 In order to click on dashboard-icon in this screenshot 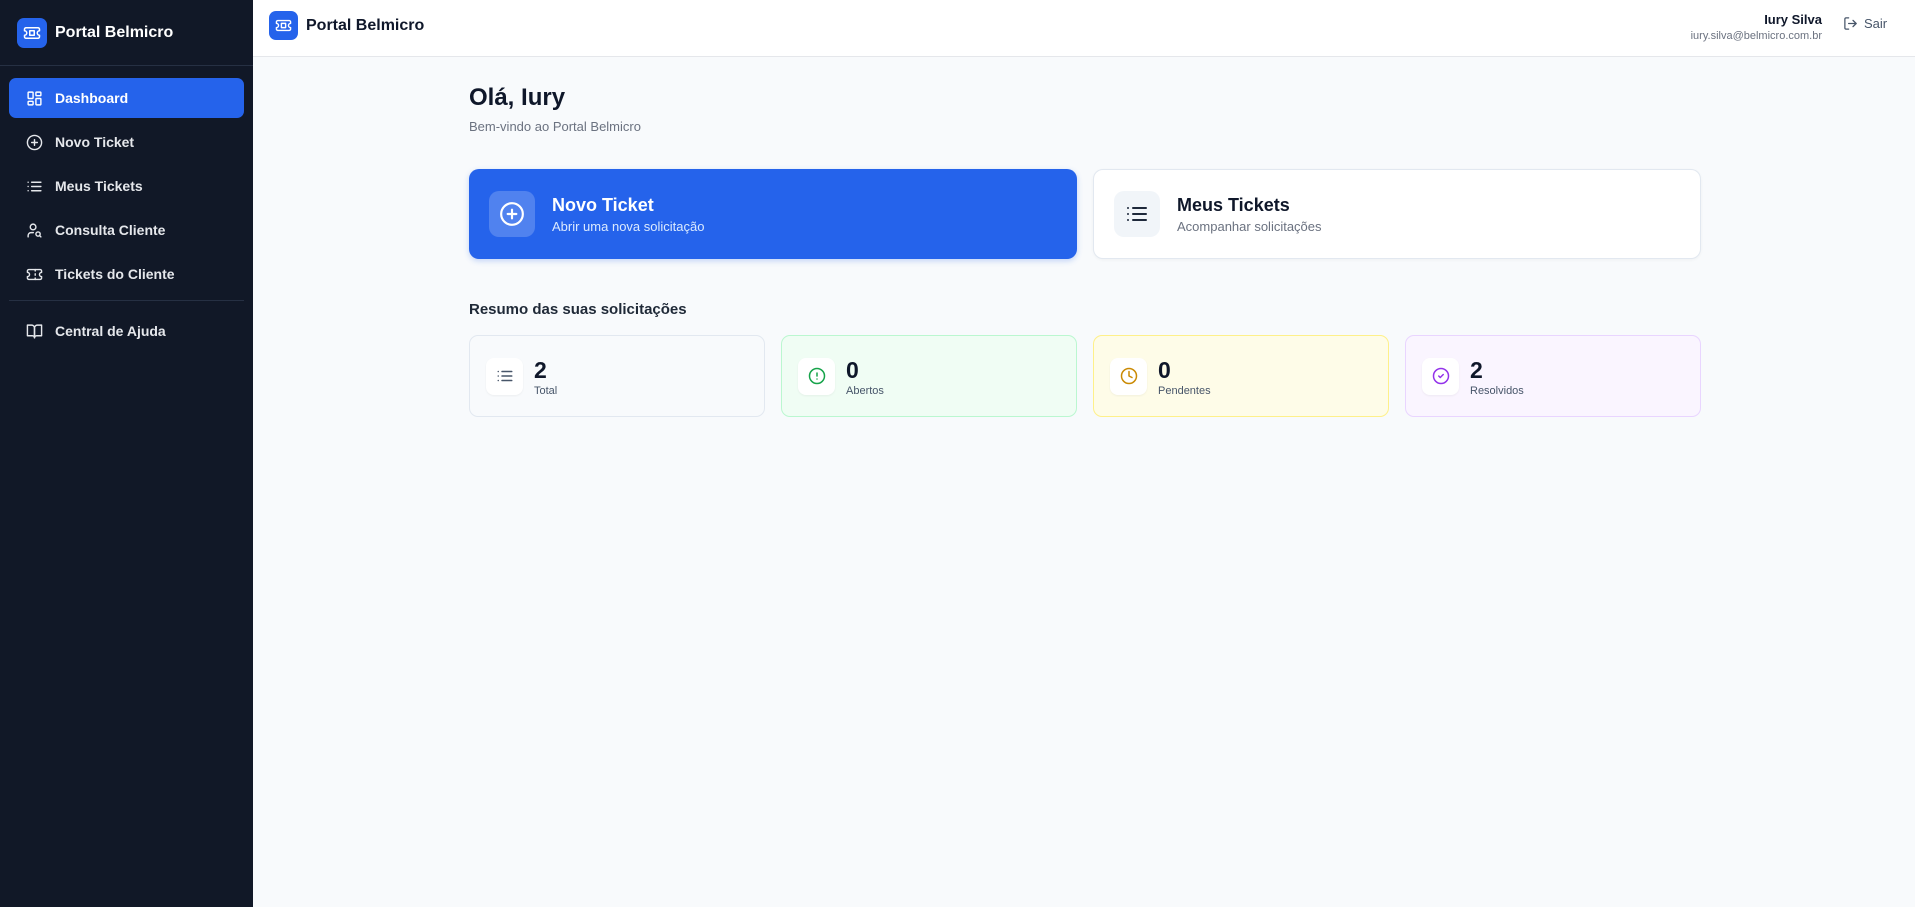, I will do `click(34, 98)`.